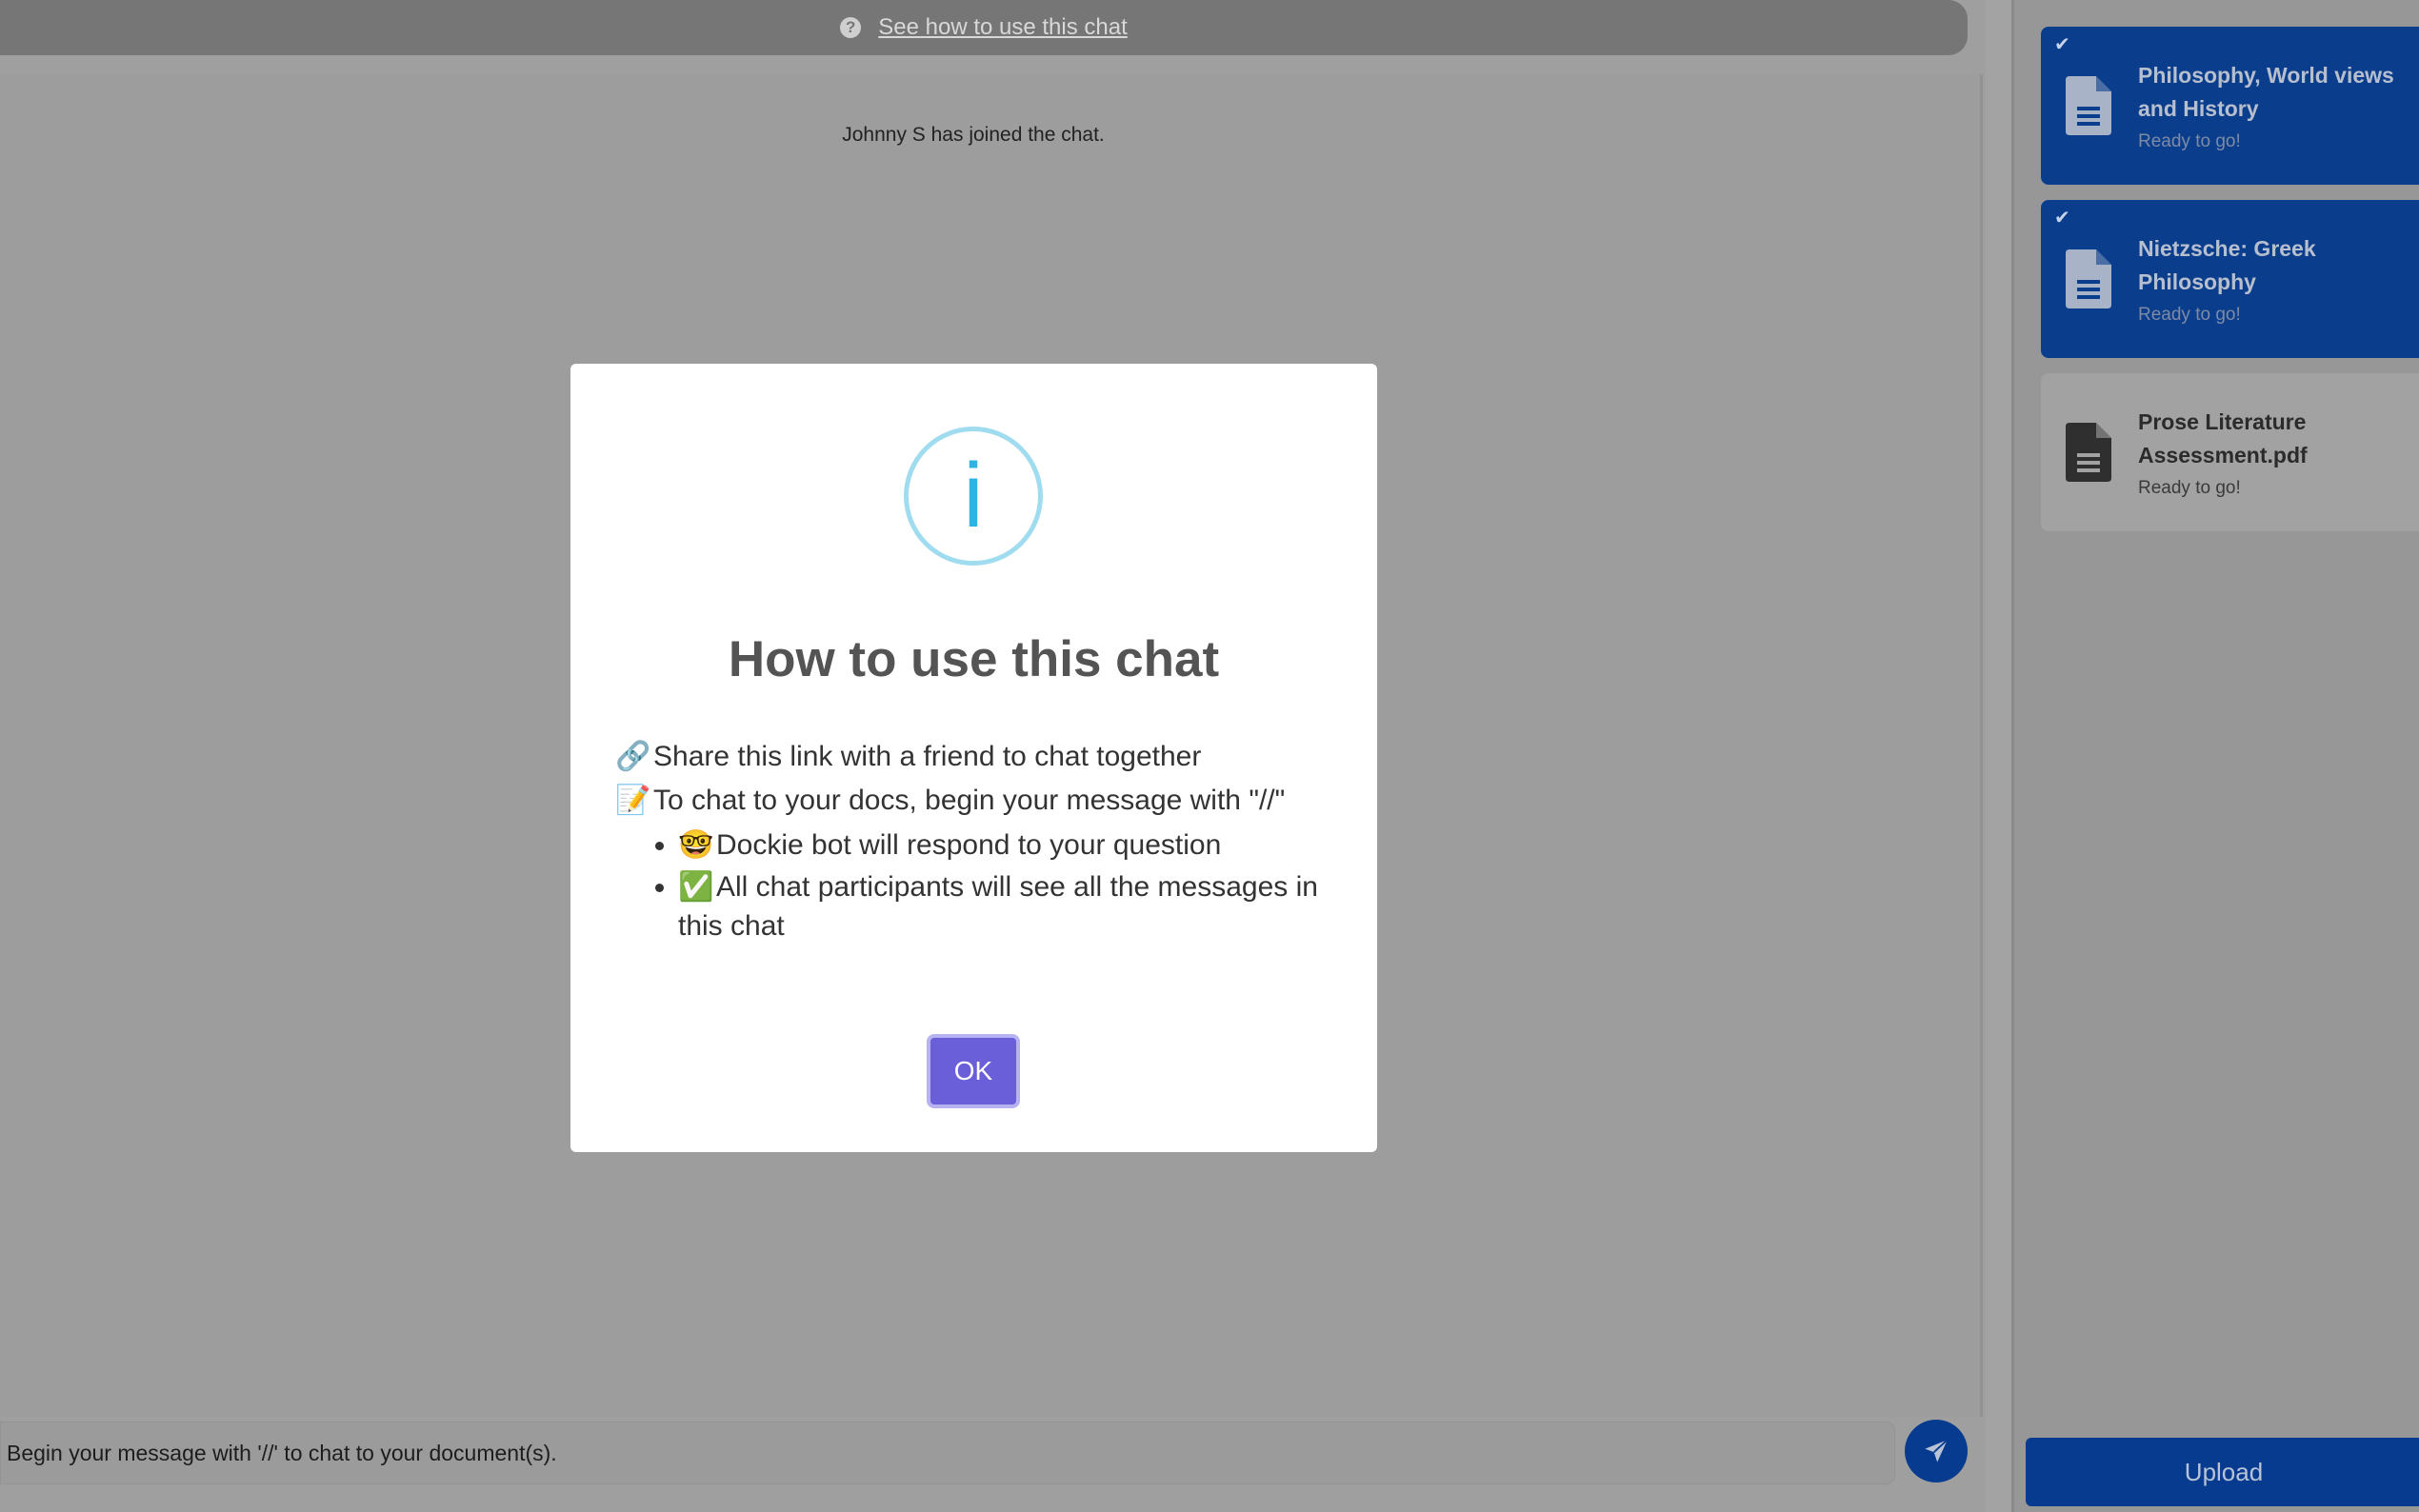 The height and width of the screenshot is (1512, 2419). What do you see at coordinates (2266, 92) in the screenshot?
I see `document-title: Philosophy, World views and History` at bounding box center [2266, 92].